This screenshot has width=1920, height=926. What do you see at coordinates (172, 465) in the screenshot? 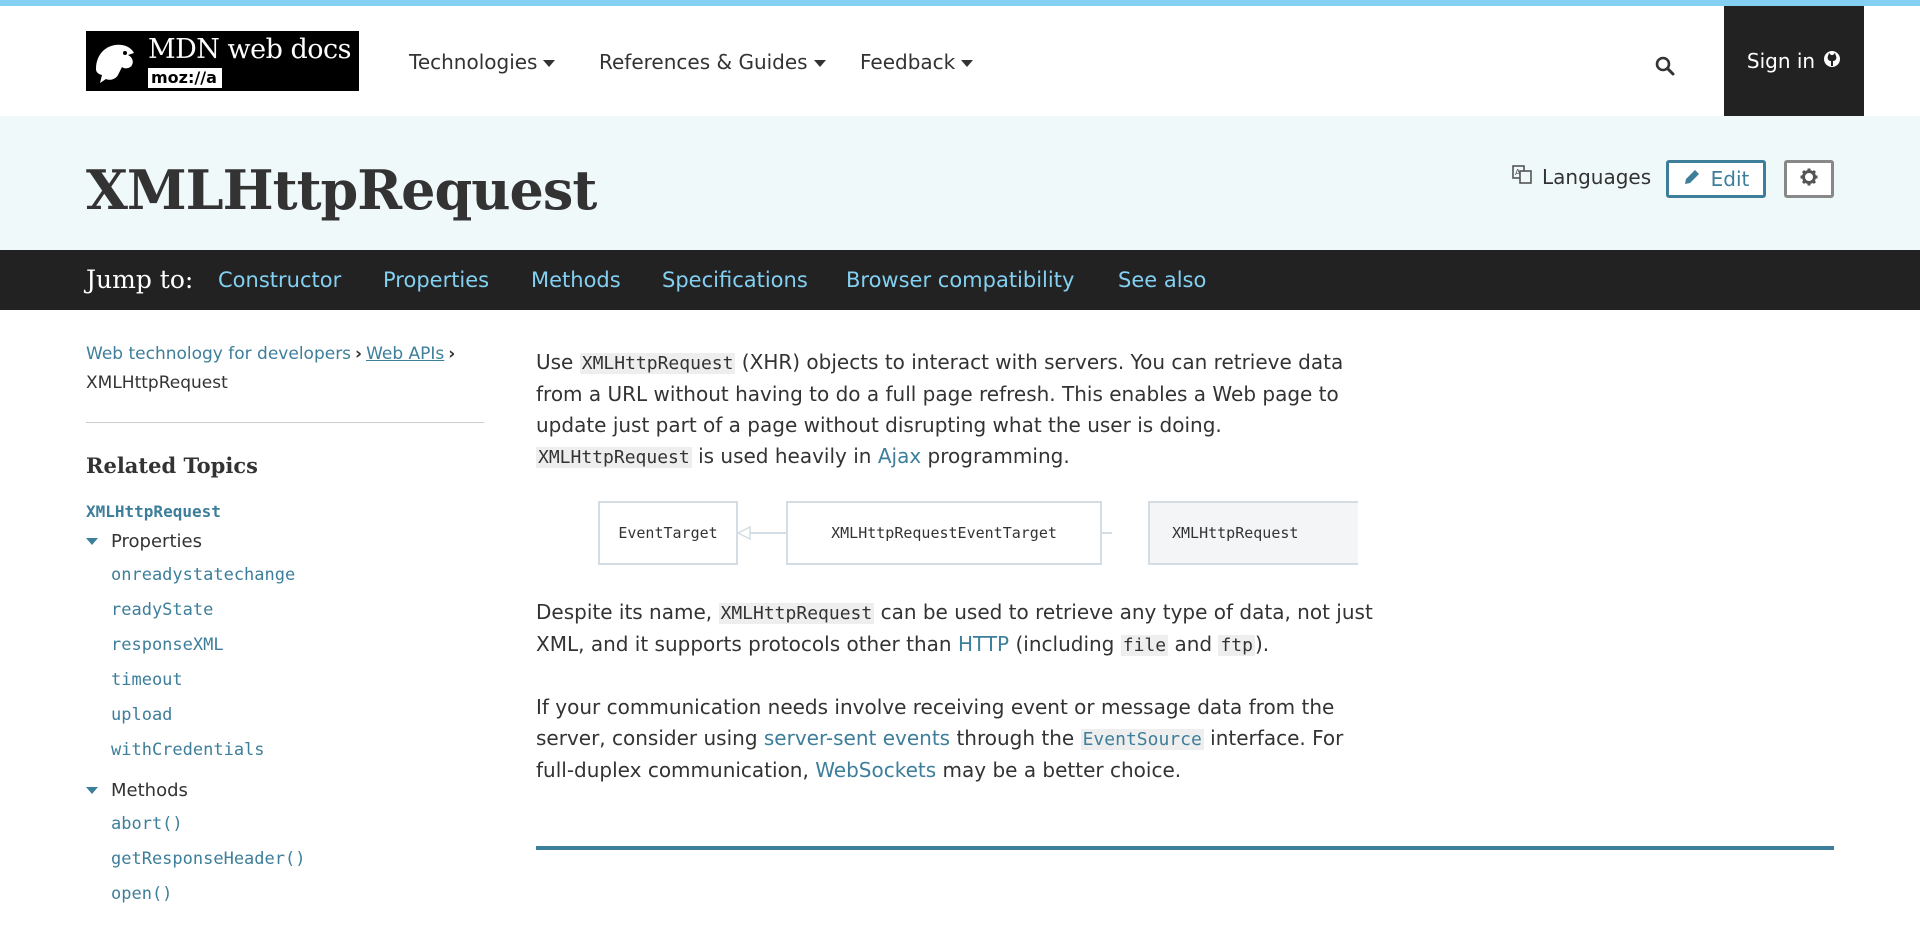
I see `related-topics-heading: Related Topics` at bounding box center [172, 465].